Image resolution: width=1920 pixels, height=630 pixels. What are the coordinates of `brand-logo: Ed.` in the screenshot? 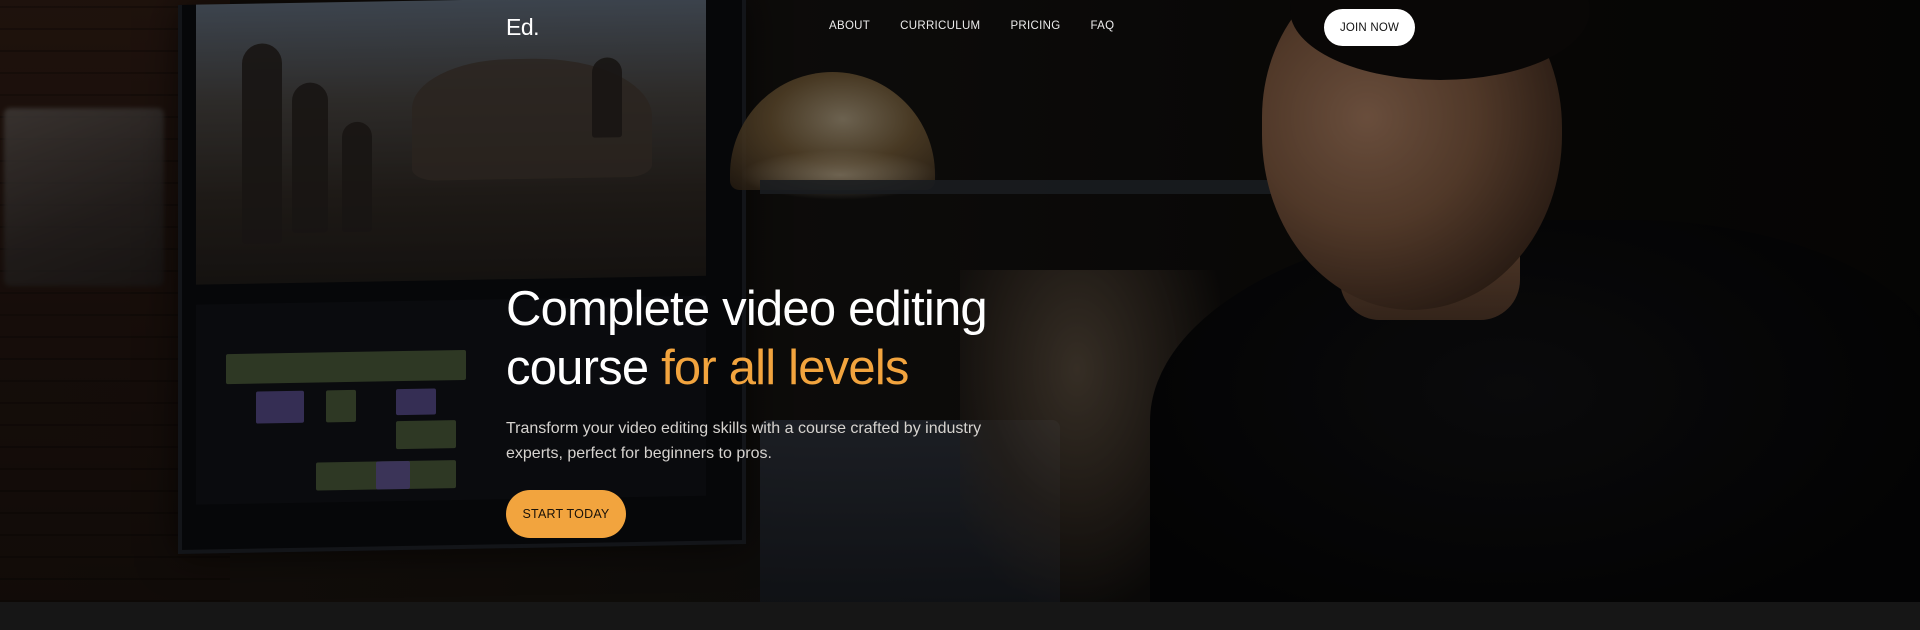 It's located at (523, 27).